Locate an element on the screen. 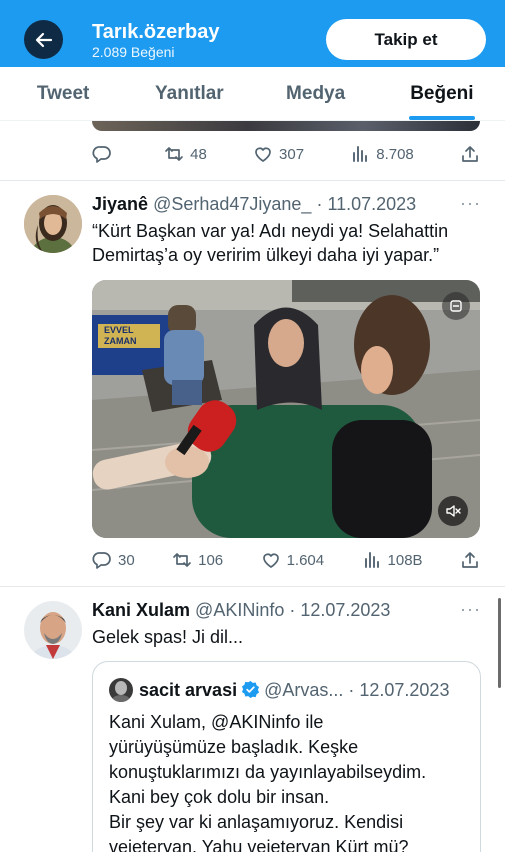 The image size is (505, 852). likes-count: 2.089 Beğeni is located at coordinates (133, 52).